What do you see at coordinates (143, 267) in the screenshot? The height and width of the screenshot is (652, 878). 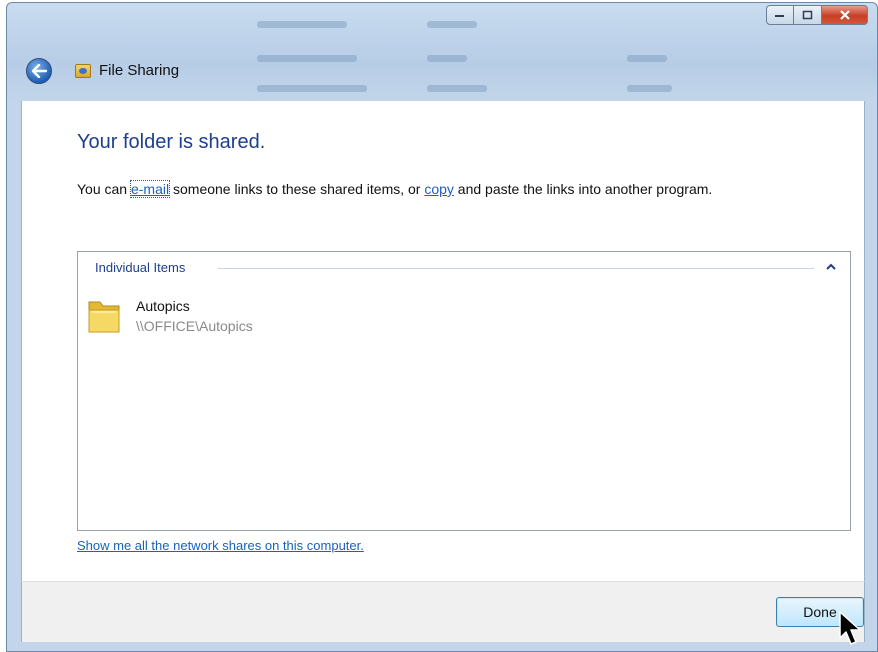 I see `group-header: Individual Items` at bounding box center [143, 267].